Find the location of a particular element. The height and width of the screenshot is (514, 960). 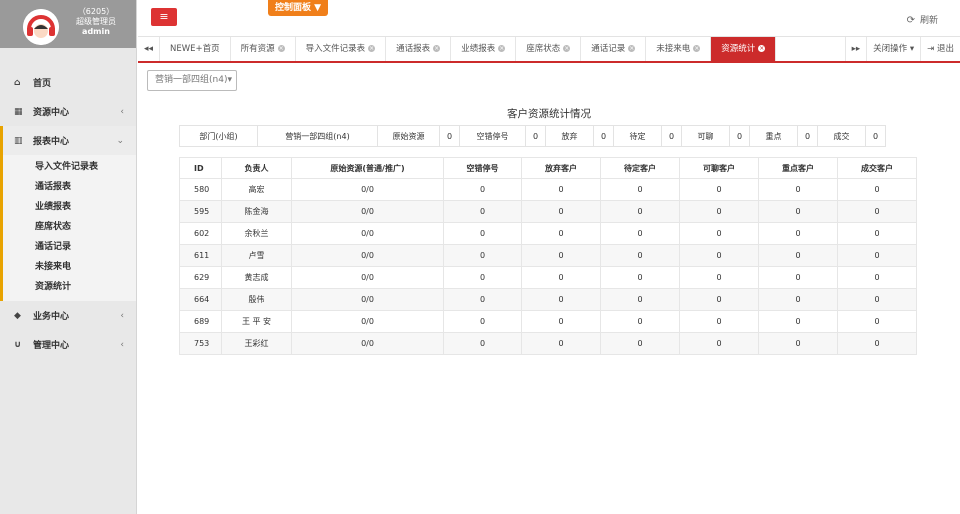

table-row: 629 黄志成 0/0 0 0 0 0 0 0 is located at coordinates (548, 277).